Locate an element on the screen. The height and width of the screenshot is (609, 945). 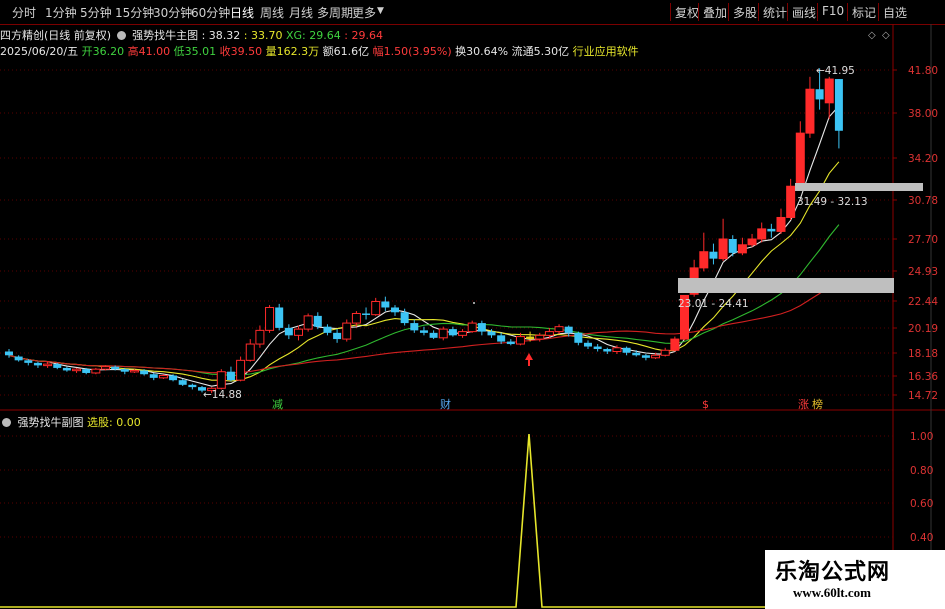
site-watermark: 乐淘公式网 www.60lt.com is located at coordinates (855, 579).